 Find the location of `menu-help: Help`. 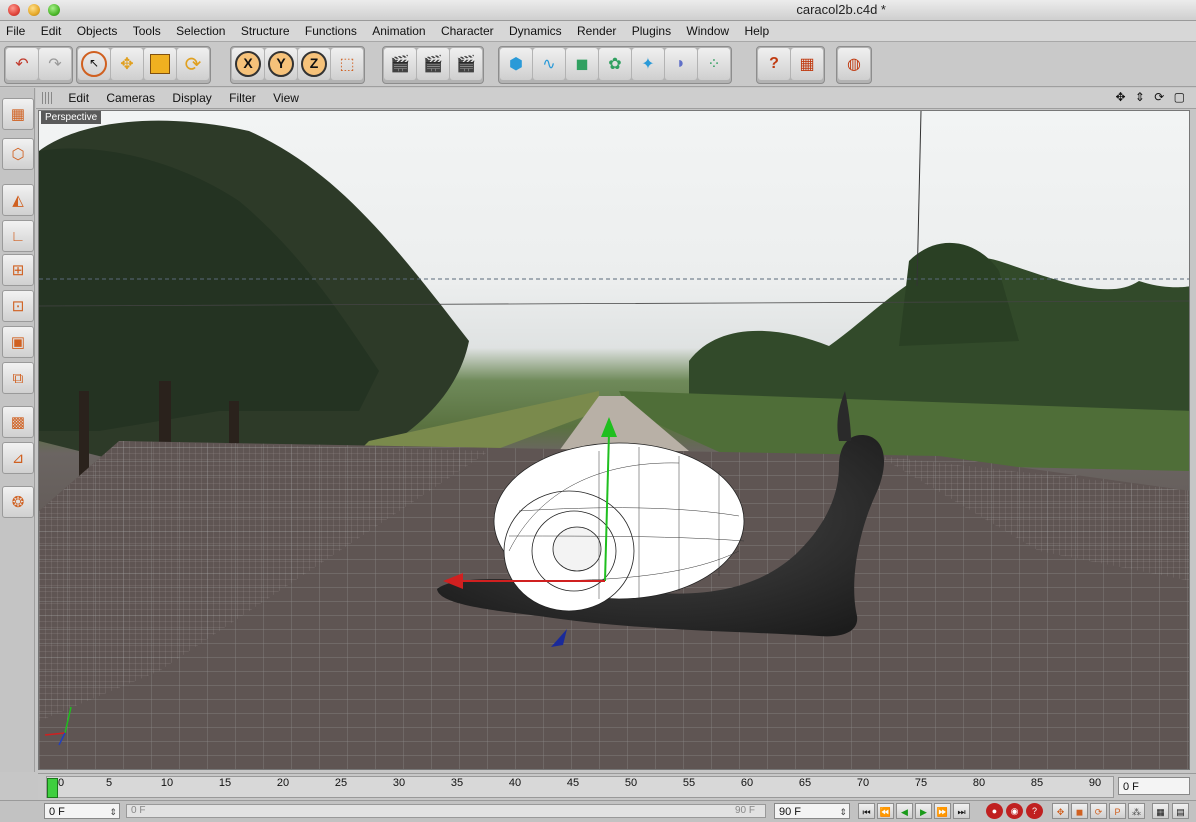

menu-help: Help is located at coordinates (756, 31).